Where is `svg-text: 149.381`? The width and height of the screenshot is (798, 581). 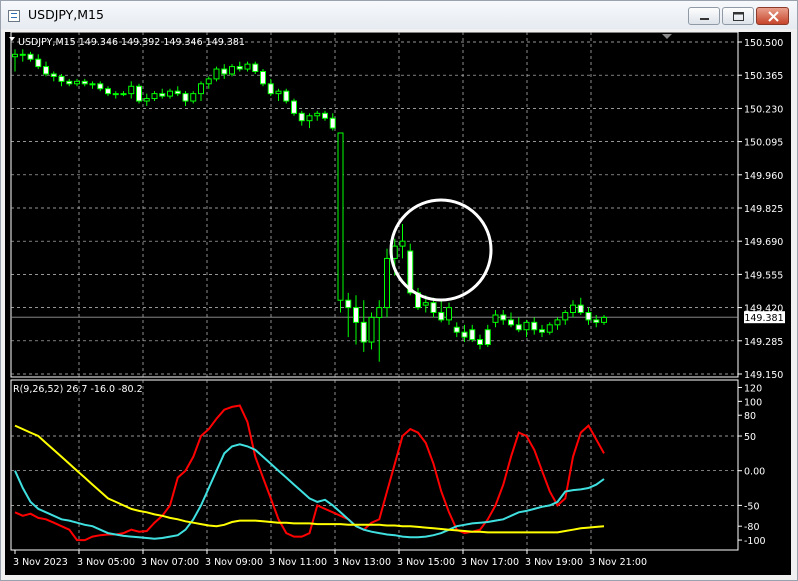 svg-text: 149.381 is located at coordinates (763, 318).